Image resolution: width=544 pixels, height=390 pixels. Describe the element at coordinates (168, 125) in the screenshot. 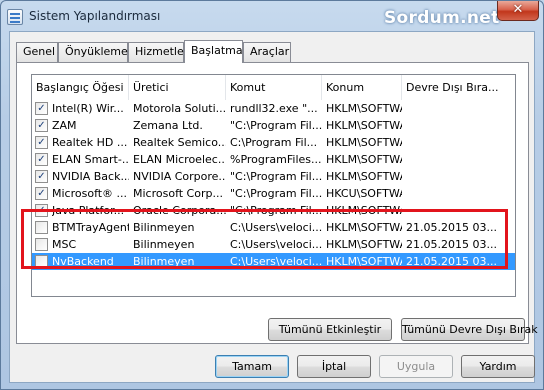

I see `manufacturer-cell: Zemana Ltd.` at that location.